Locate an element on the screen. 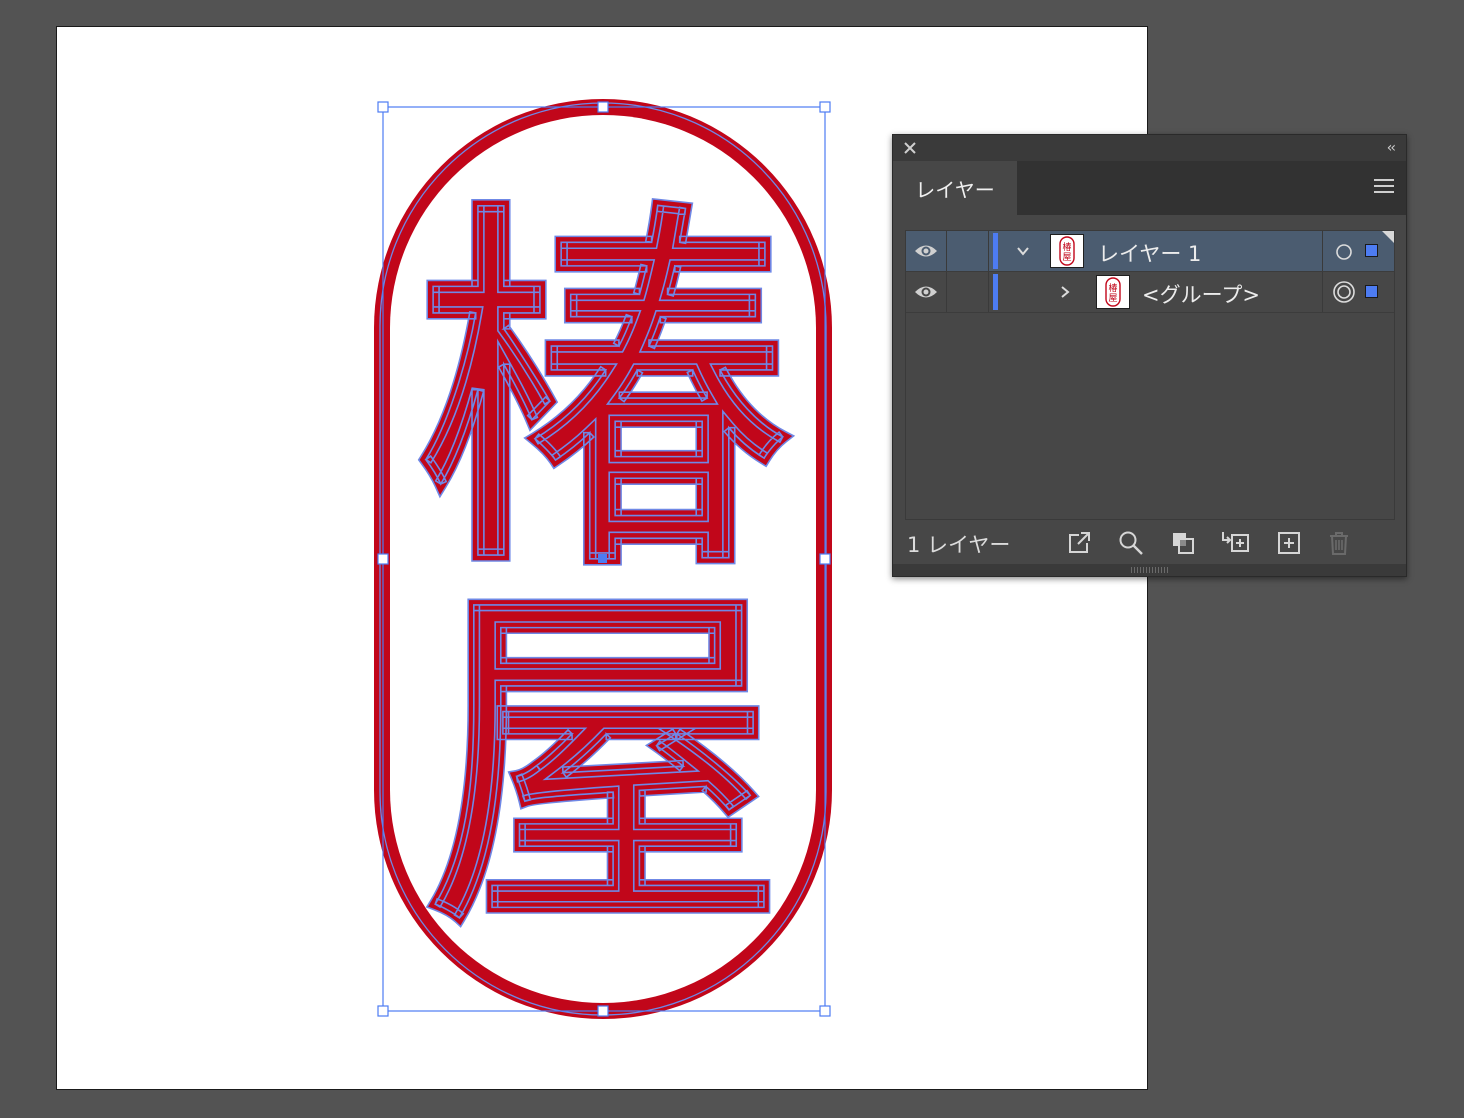  menu-icon is located at coordinates (1384, 187).